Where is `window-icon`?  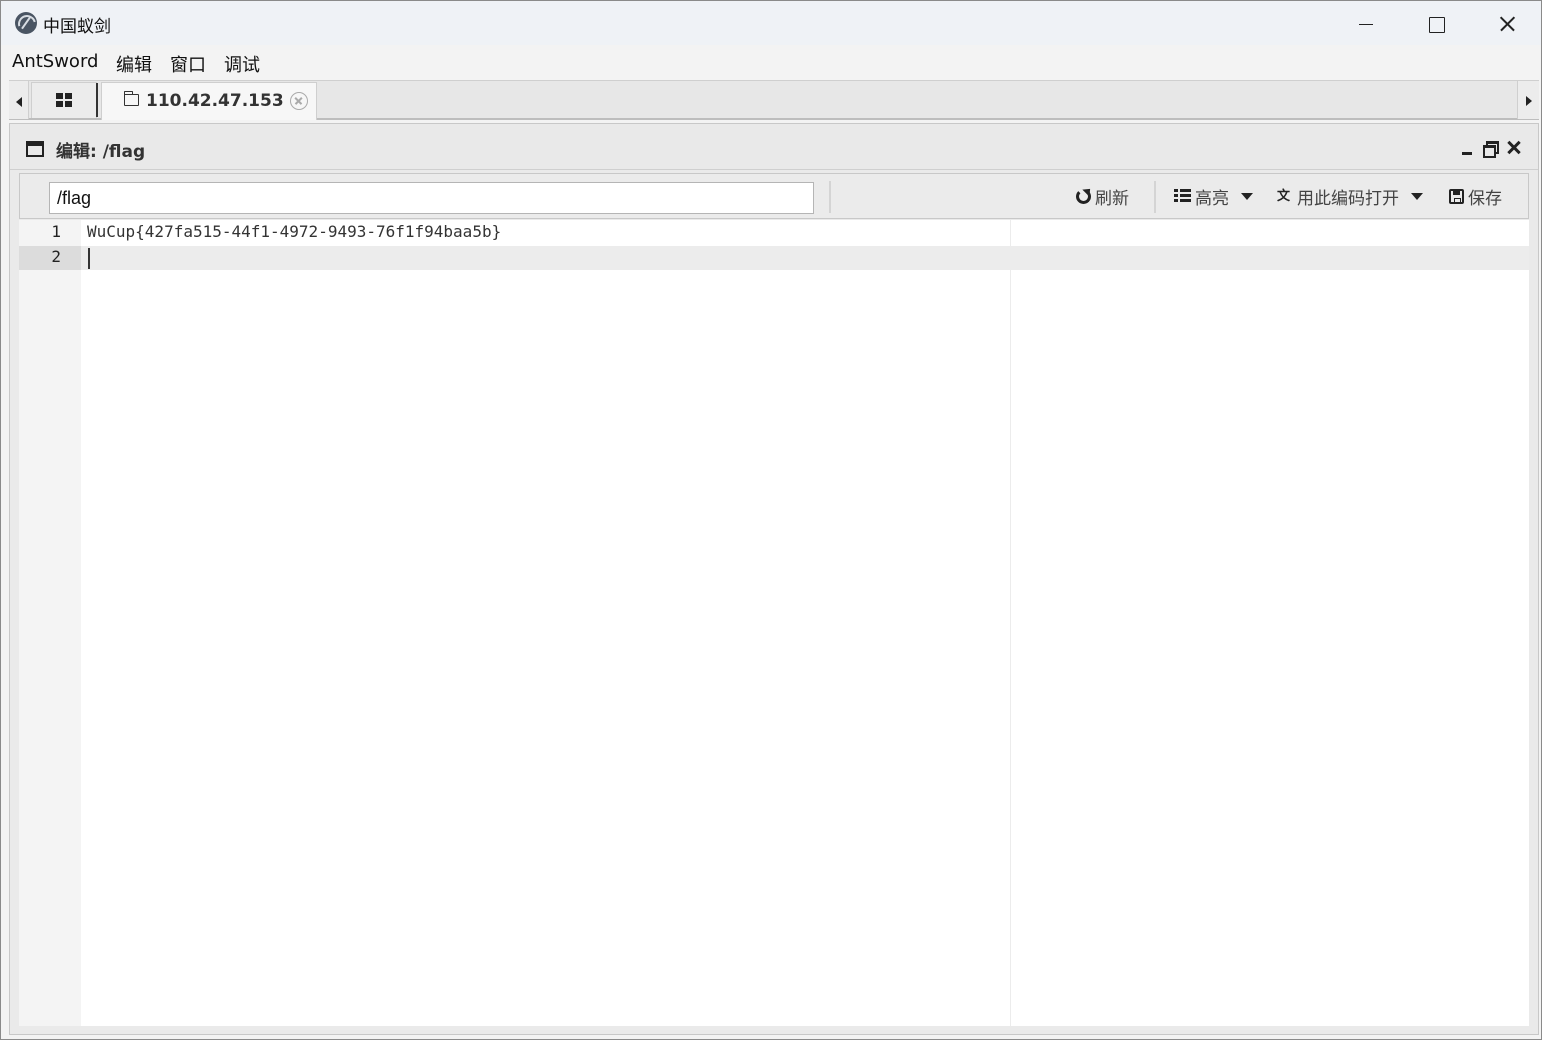
window-icon is located at coordinates (35, 149).